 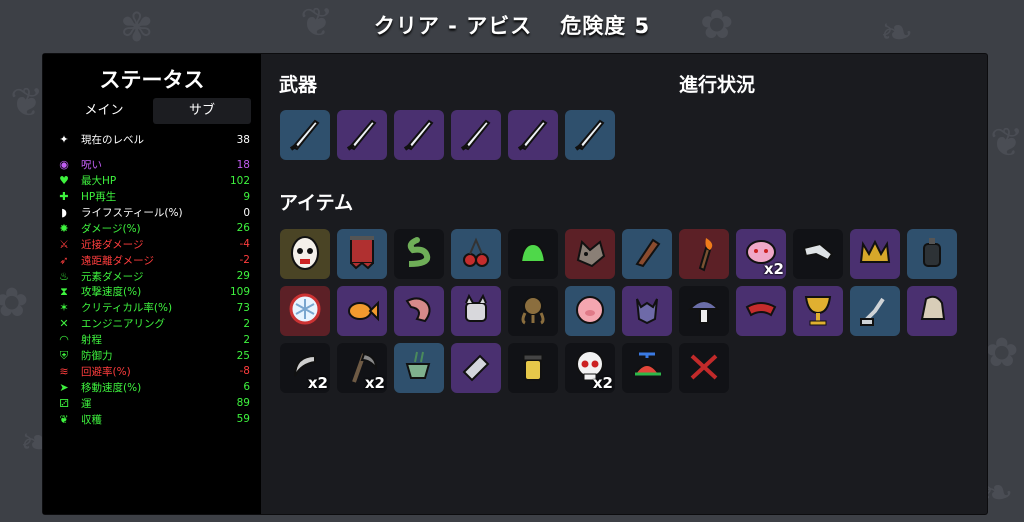 I want to click on level-icon: ✦, so click(x=64, y=140).